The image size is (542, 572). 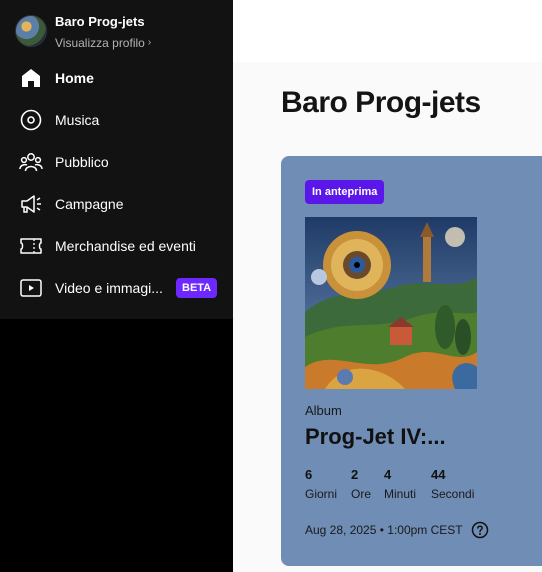 I want to click on countdown-seconds-unit: Secondi, so click(x=453, y=494).